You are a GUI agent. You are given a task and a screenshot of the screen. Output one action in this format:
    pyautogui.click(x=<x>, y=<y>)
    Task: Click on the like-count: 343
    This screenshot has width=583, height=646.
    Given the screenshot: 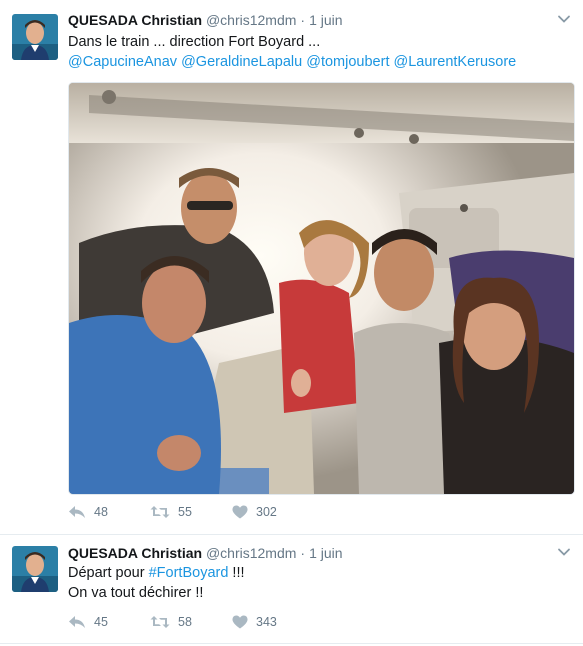 What is the action you would take?
    pyautogui.click(x=266, y=622)
    